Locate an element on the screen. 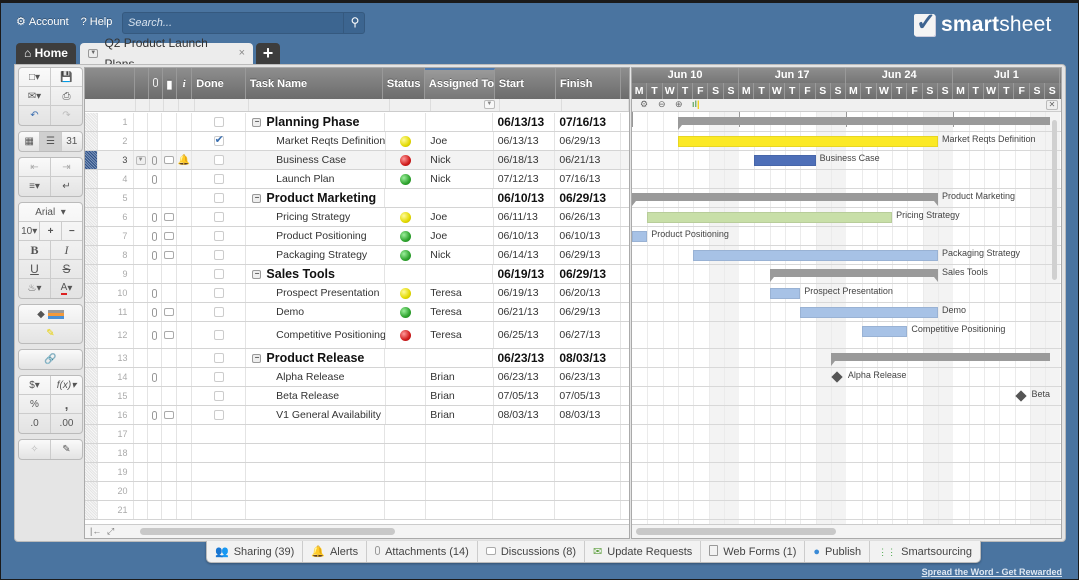  table-row: 5 − Product Marketing 06/10/13 06/29/13 is located at coordinates (357, 198).